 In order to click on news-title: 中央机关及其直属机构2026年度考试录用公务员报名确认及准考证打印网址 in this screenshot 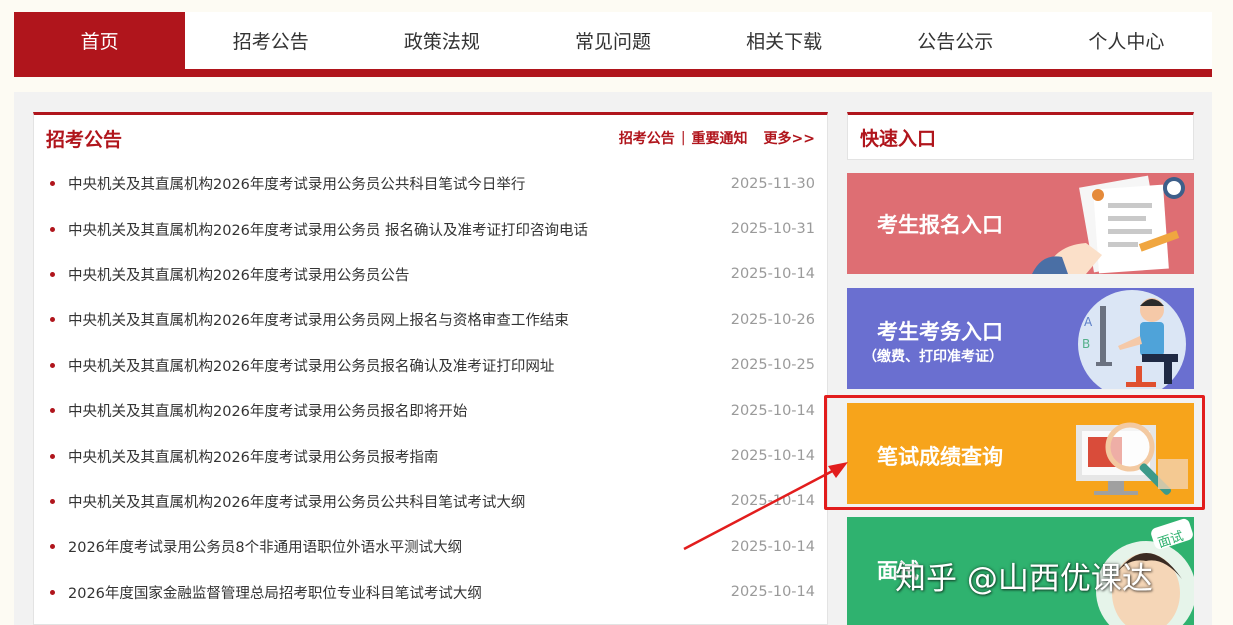, I will do `click(396, 365)`.